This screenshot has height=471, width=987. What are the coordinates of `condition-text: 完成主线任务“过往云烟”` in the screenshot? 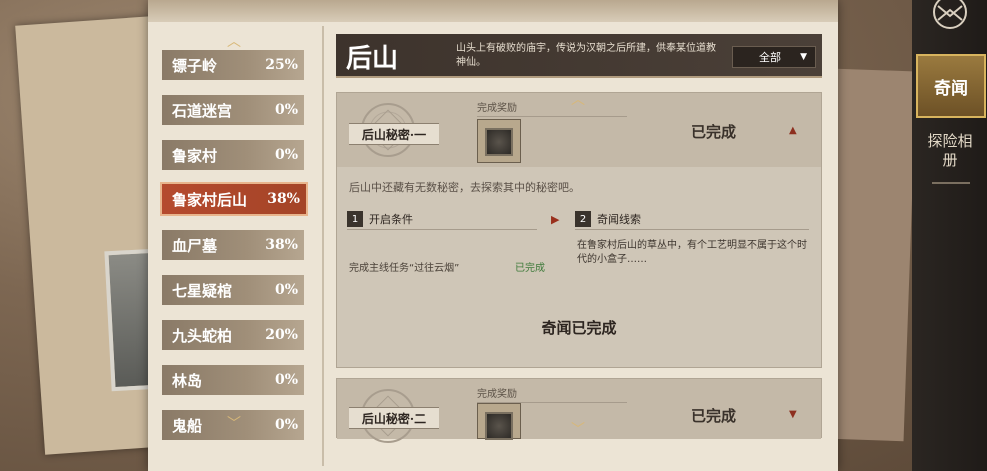 It's located at (404, 268).